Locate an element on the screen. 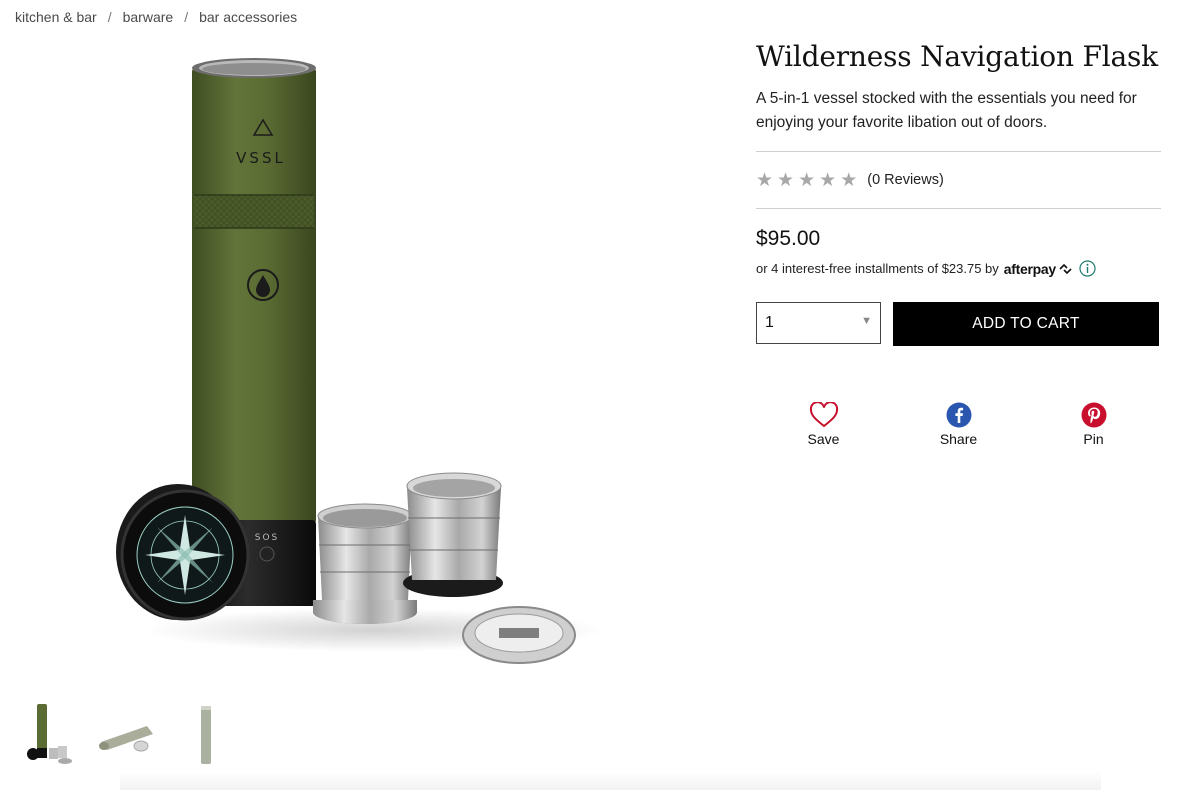 The width and height of the screenshot is (1181, 790). product-title: Wilderness Navigation Flask is located at coordinates (957, 56).